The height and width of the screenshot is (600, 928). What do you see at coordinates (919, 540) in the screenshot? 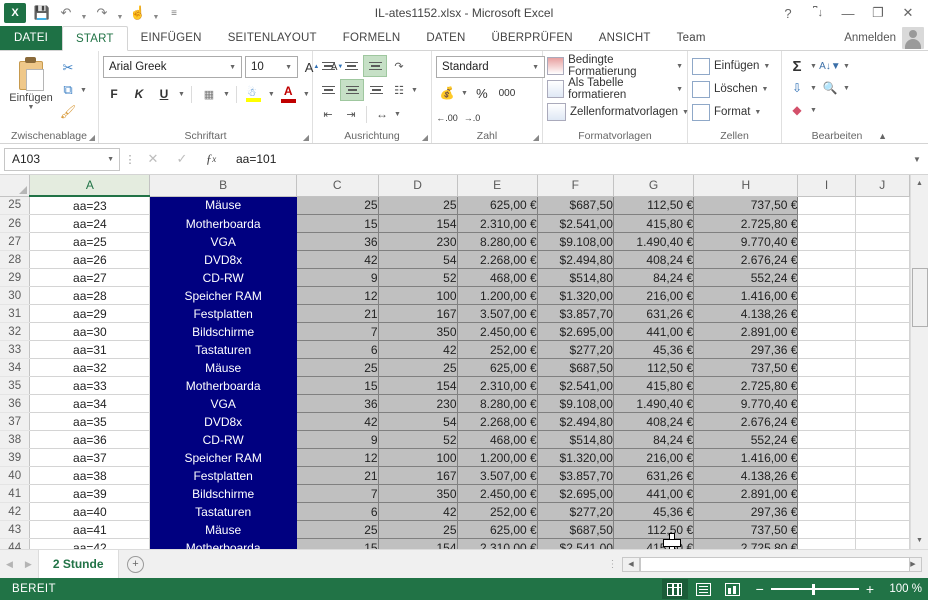
I see `scroll-down-icon: ▼` at bounding box center [919, 540].